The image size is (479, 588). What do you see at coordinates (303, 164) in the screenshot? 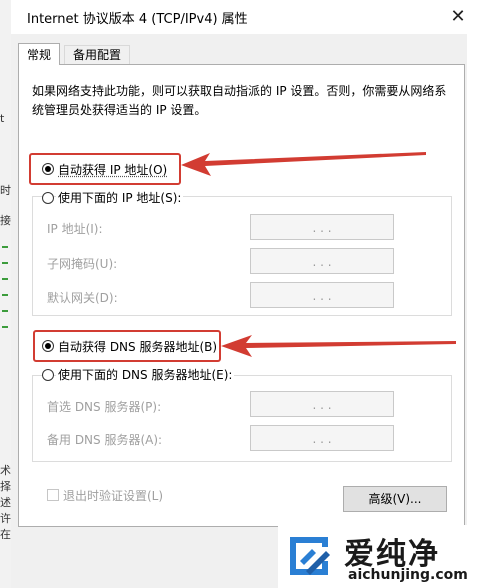
I see `annotation-arrow-ip` at bounding box center [303, 164].